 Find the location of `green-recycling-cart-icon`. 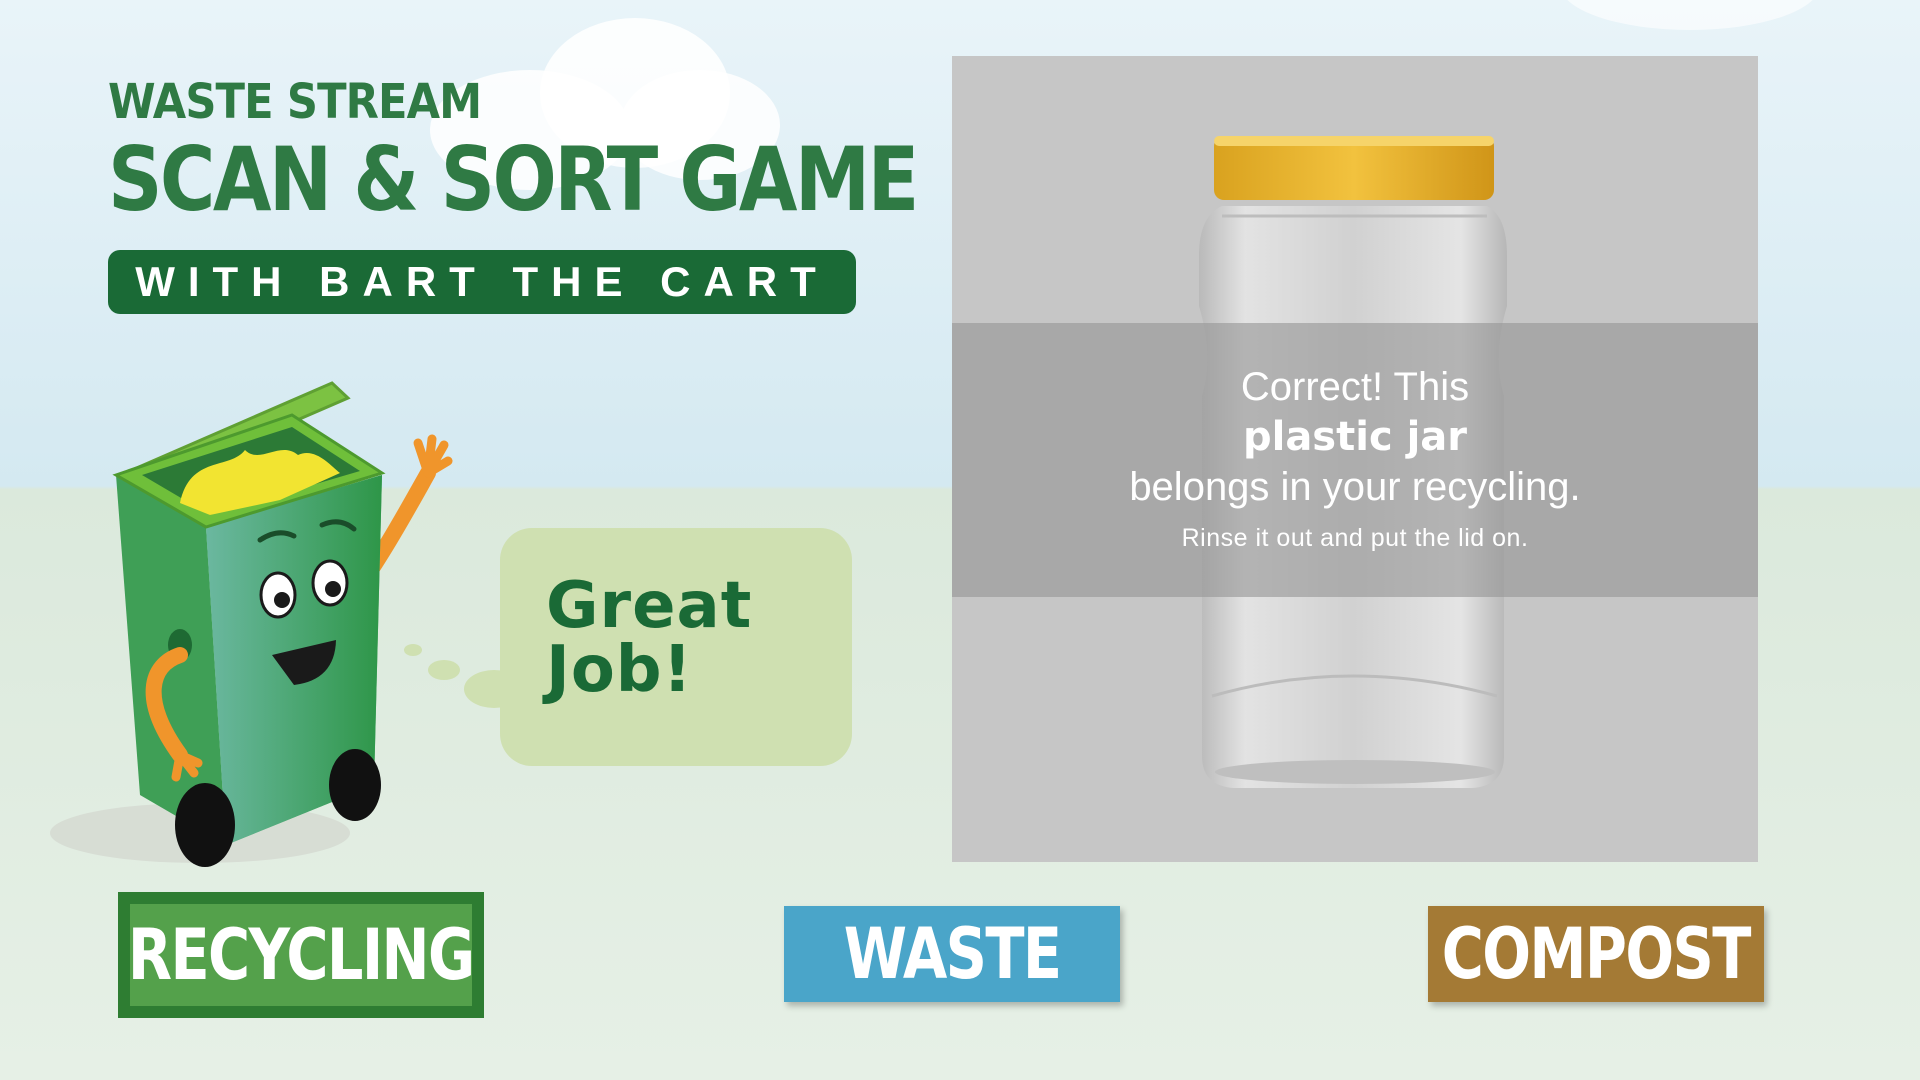

green-recycling-cart-icon is located at coordinates (251, 624).